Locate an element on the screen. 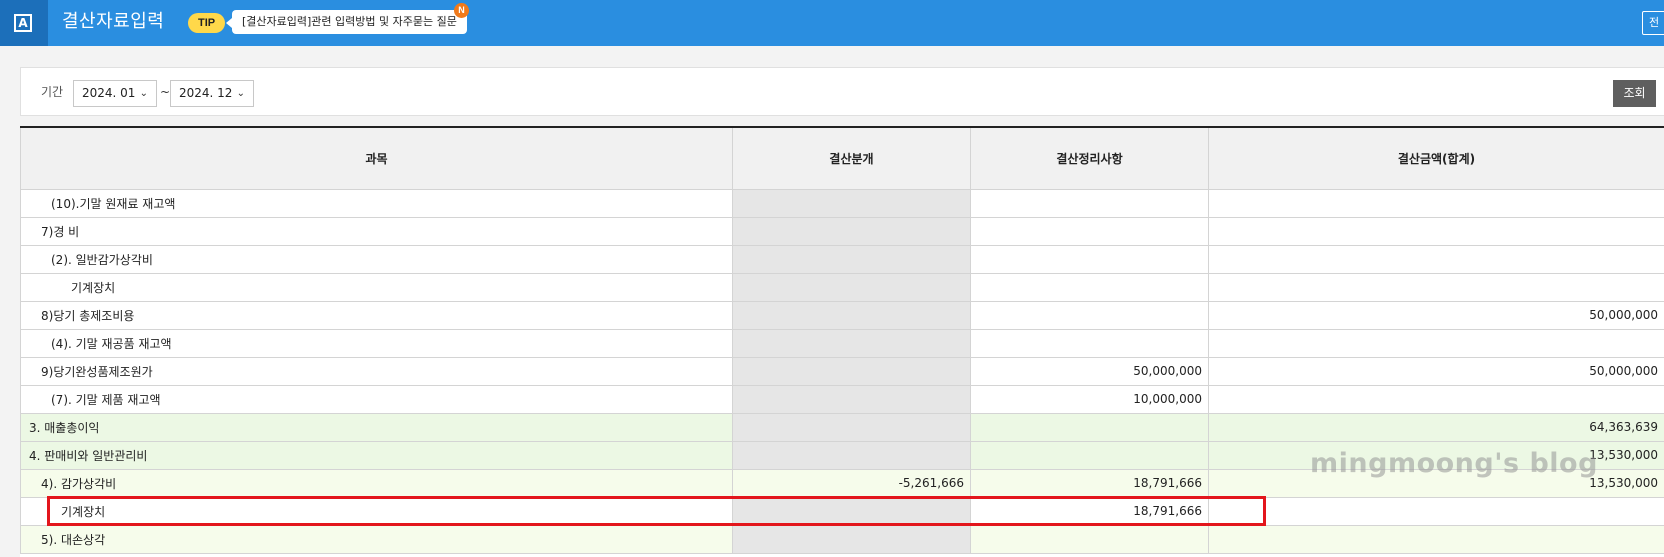 This screenshot has width=1664, height=557. period-label: 기간 is located at coordinates (52, 92).